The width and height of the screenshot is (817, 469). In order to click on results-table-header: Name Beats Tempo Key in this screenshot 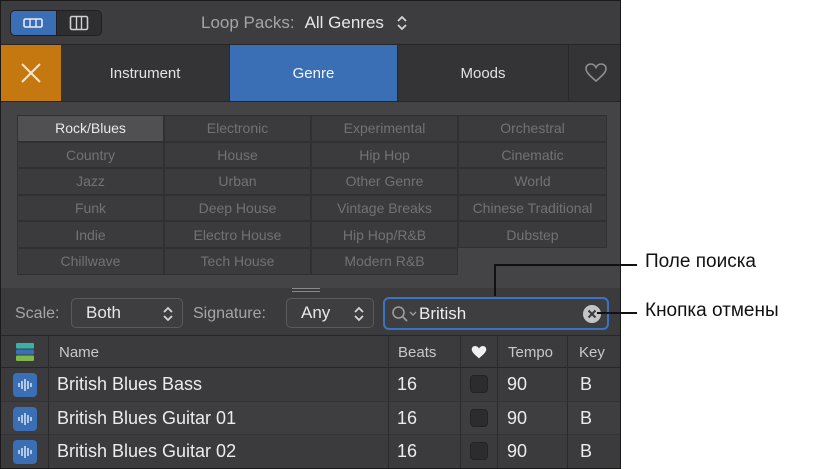, I will do `click(310, 352)`.